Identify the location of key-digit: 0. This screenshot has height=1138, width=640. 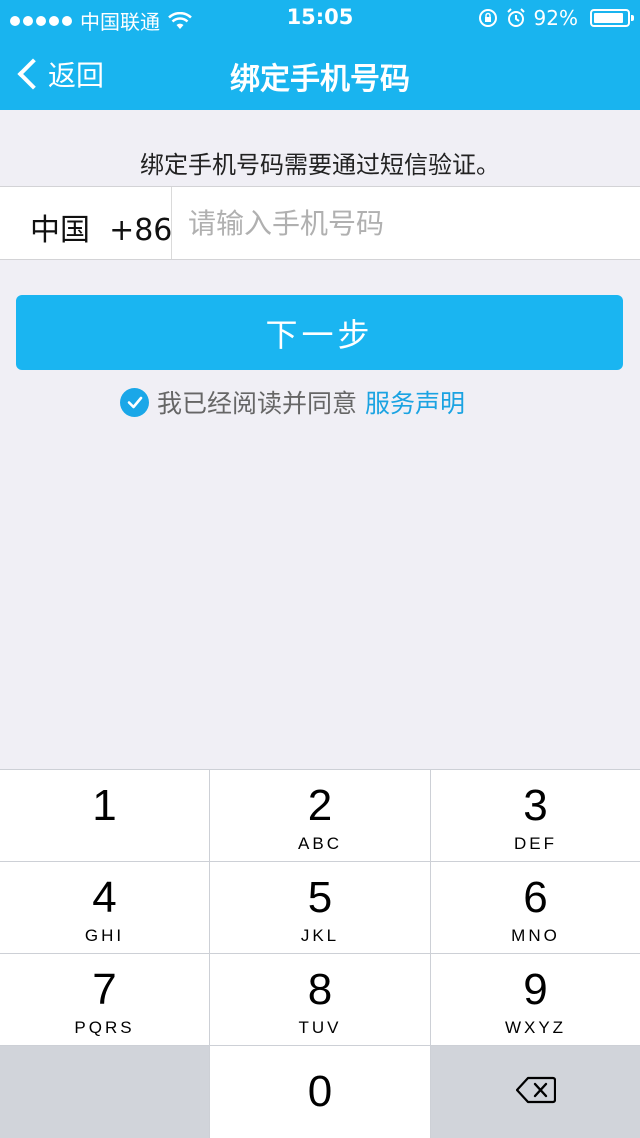
(320, 1091).